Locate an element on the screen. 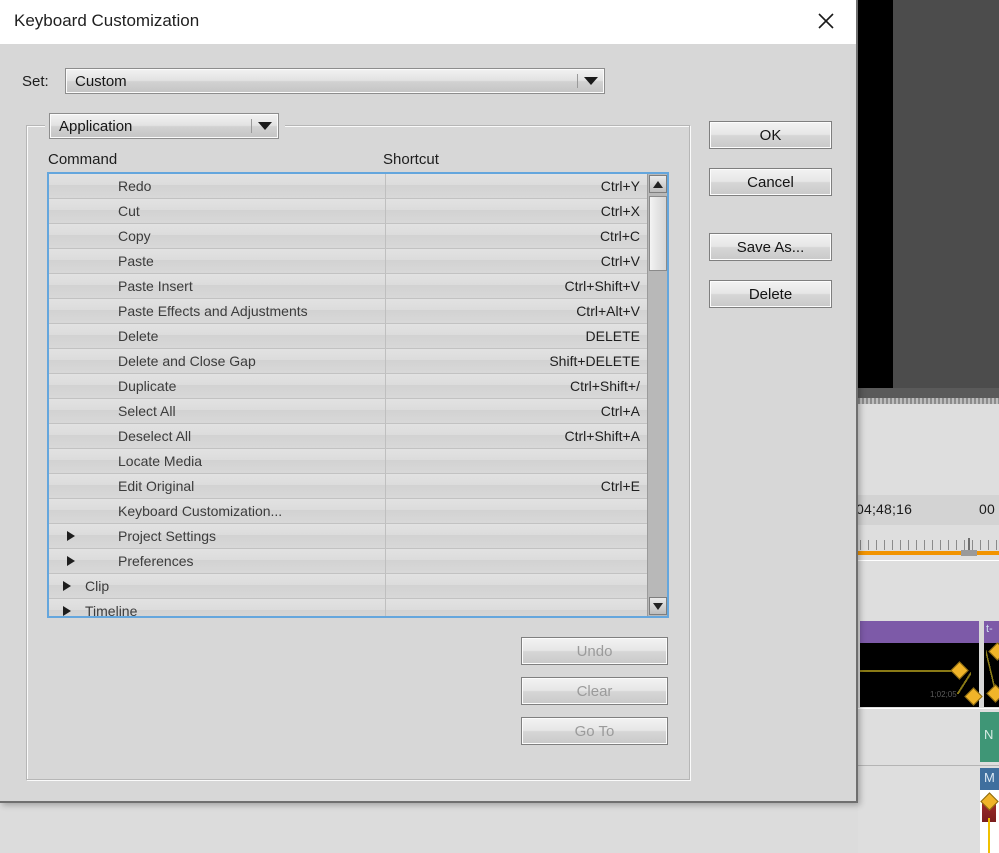 The height and width of the screenshot is (853, 999). undo-button: Undo is located at coordinates (594, 651).